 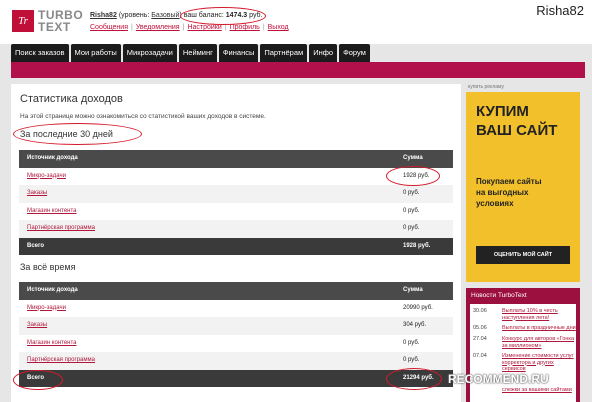 I want to click on tab-my-works: Мои работы, so click(x=95, y=53).